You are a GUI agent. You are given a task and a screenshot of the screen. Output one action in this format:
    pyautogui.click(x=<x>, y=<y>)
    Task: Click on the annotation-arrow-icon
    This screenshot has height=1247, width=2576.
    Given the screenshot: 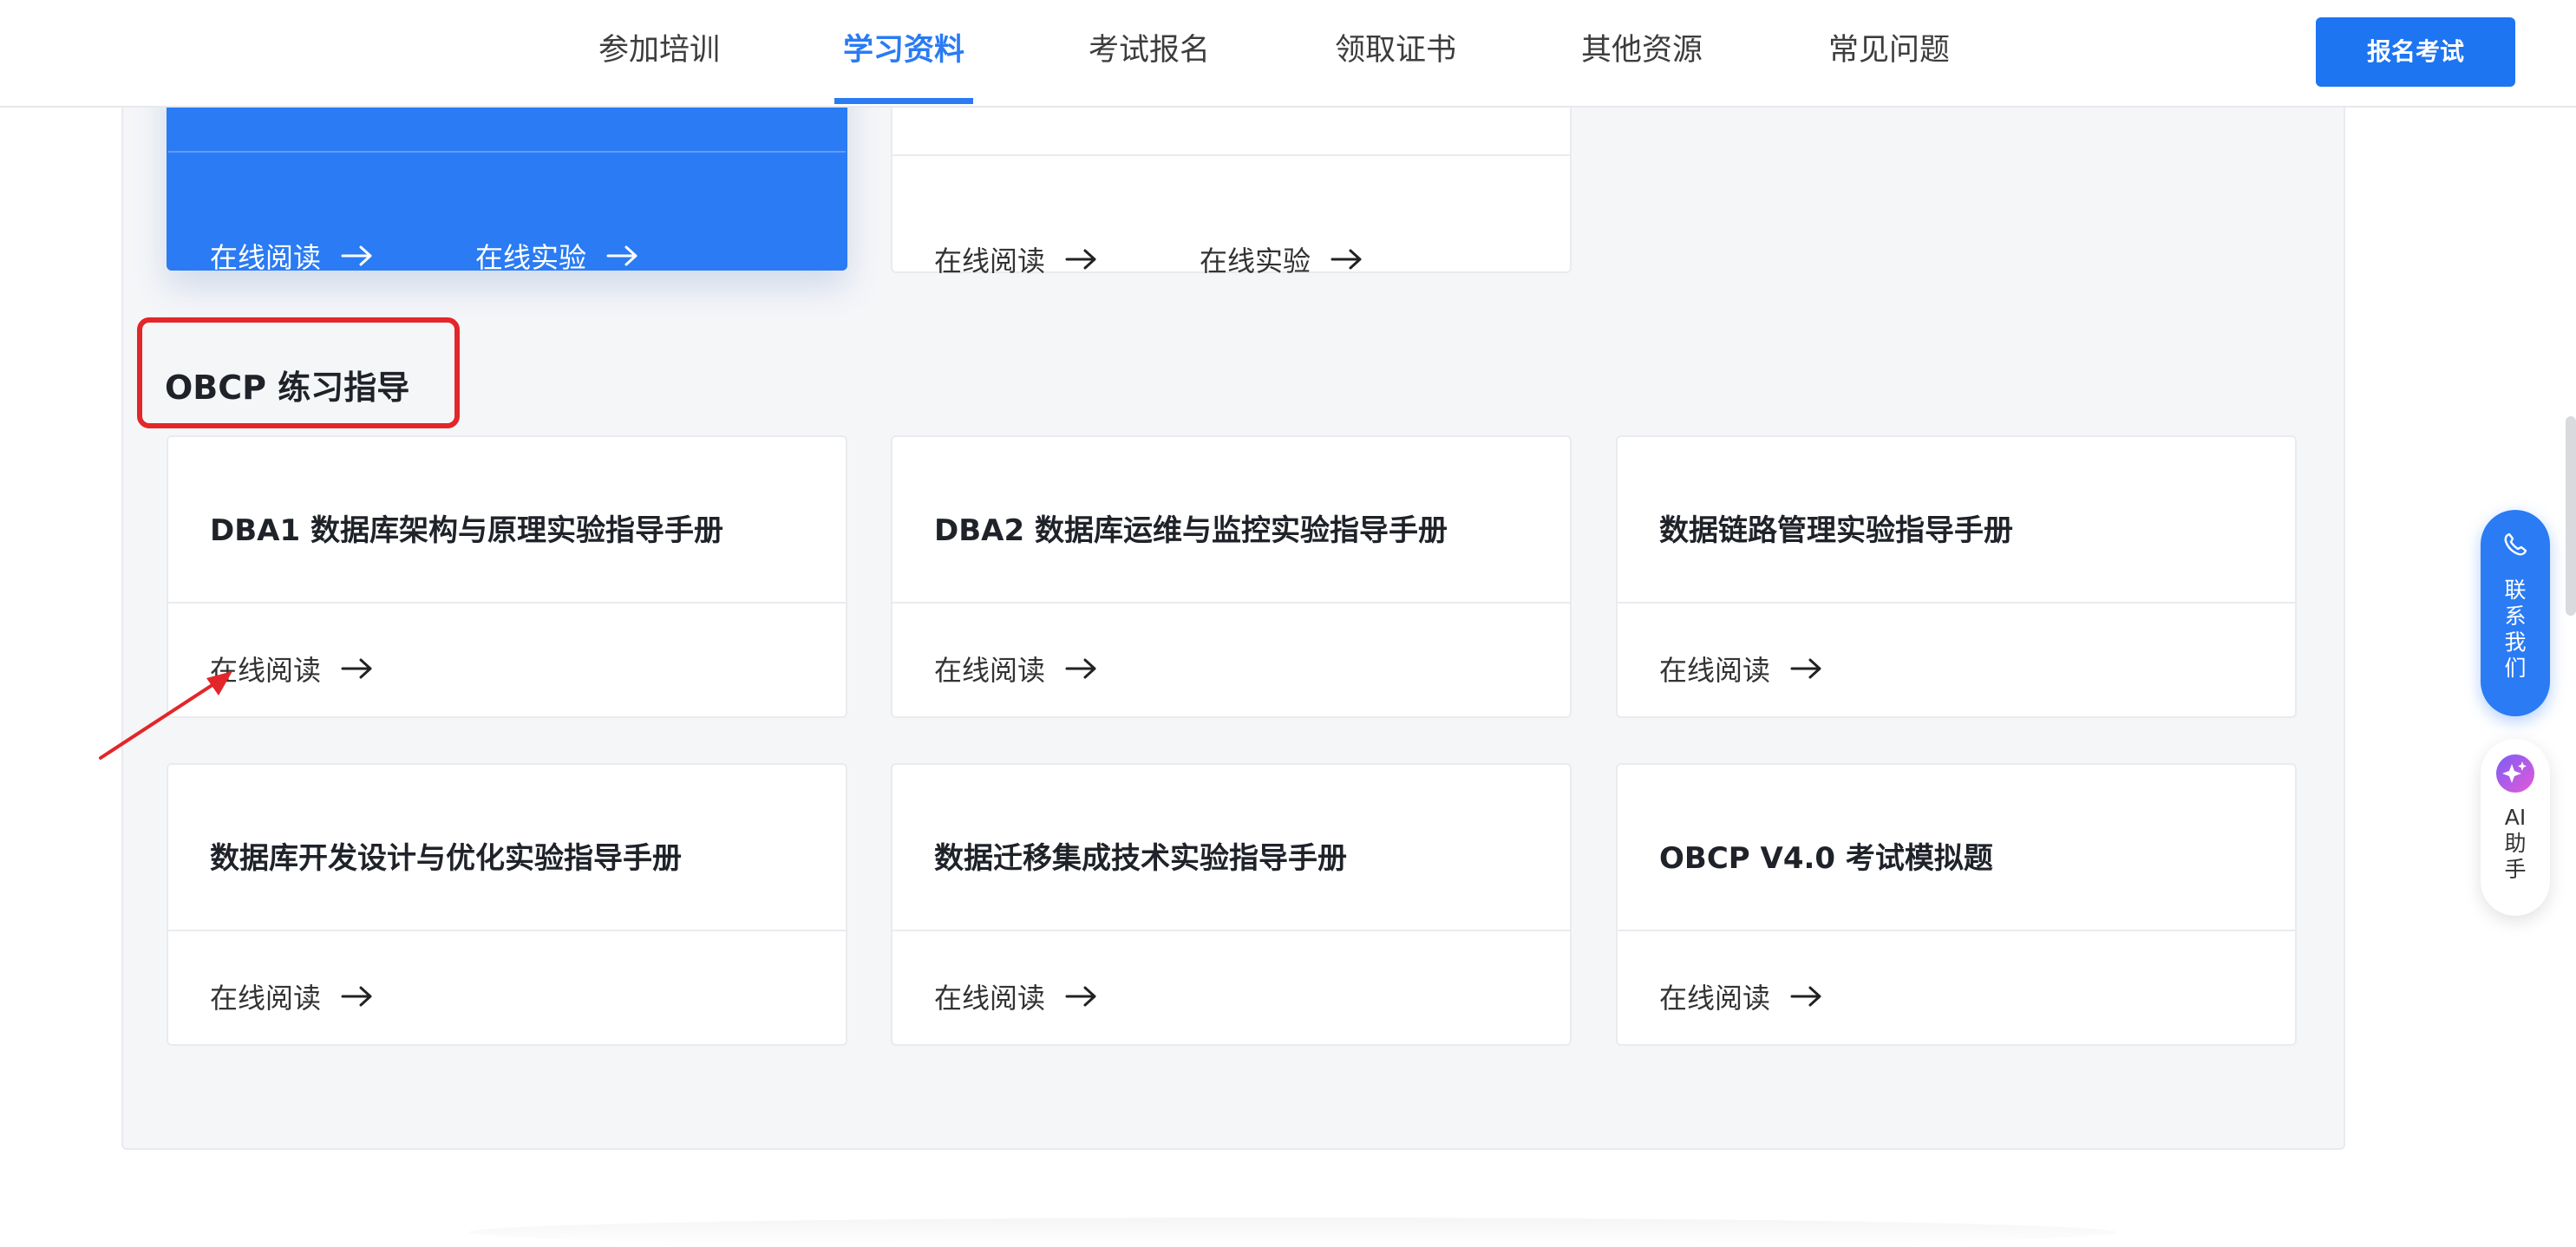 What is the action you would take?
    pyautogui.click(x=165, y=715)
    